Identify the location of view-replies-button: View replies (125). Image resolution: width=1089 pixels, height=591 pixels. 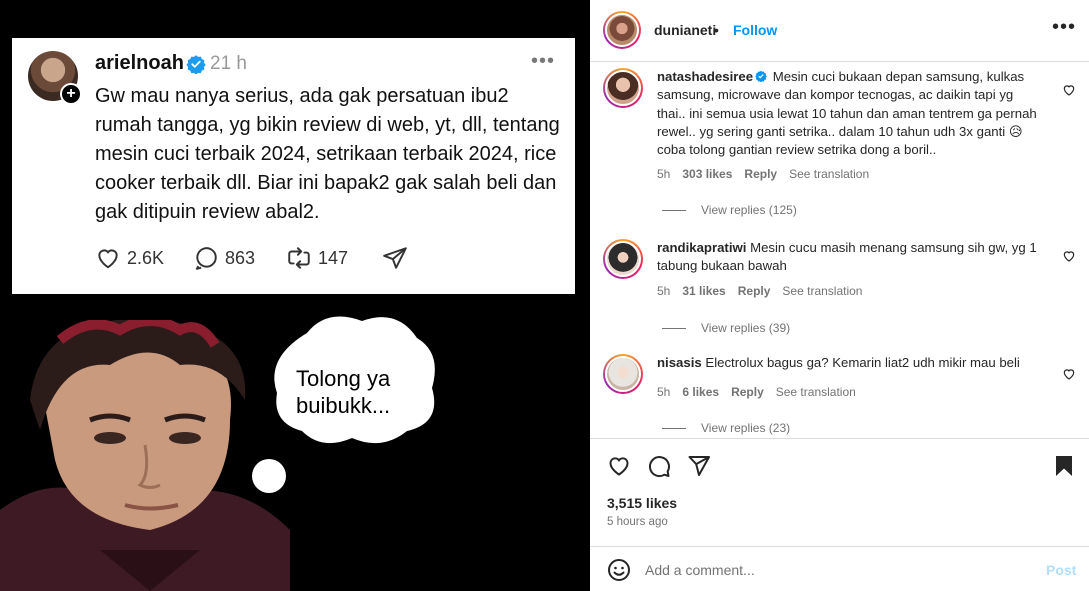
(729, 210).